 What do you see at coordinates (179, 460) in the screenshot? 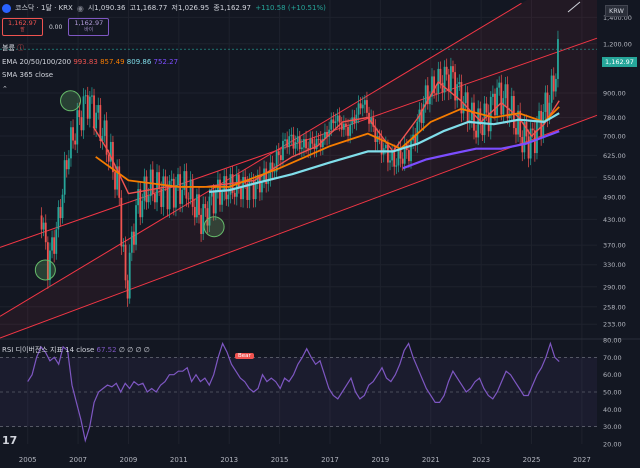
I see `x-tick-label: 2011` at bounding box center [179, 460].